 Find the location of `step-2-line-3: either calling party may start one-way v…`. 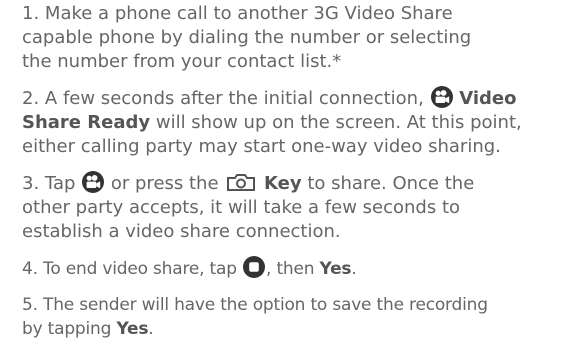

step-2-line-3: either calling party may start one-way v… is located at coordinates (261, 146).